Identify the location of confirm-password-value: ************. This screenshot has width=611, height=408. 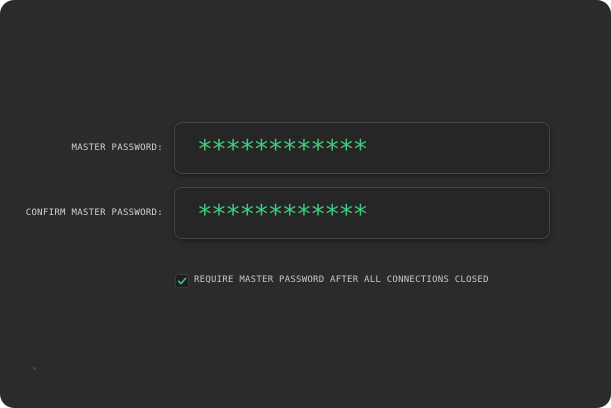
(282, 215).